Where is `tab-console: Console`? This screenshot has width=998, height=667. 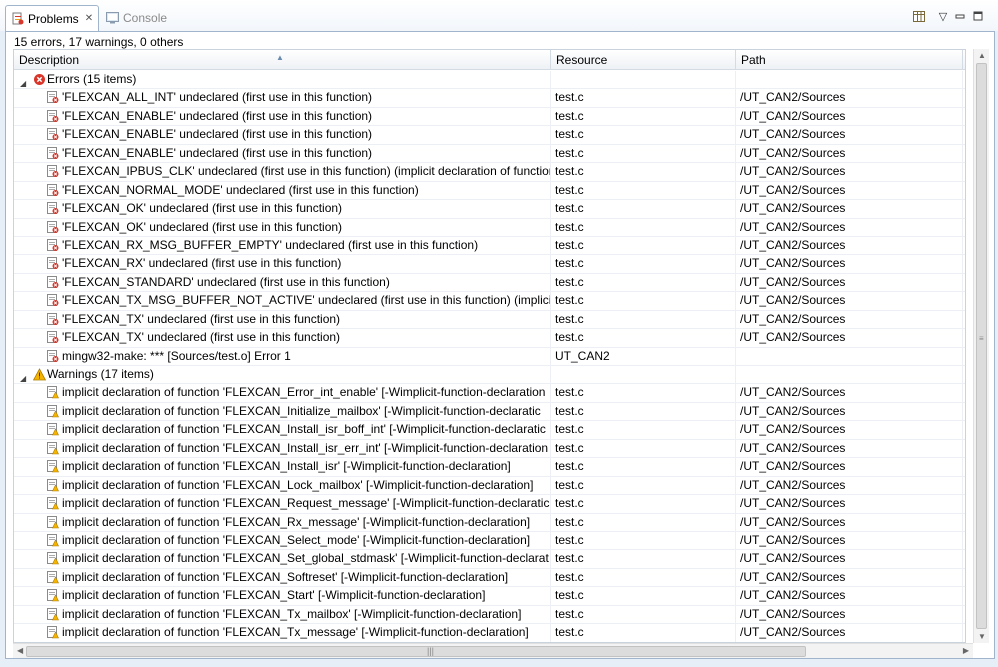 tab-console: Console is located at coordinates (135, 18).